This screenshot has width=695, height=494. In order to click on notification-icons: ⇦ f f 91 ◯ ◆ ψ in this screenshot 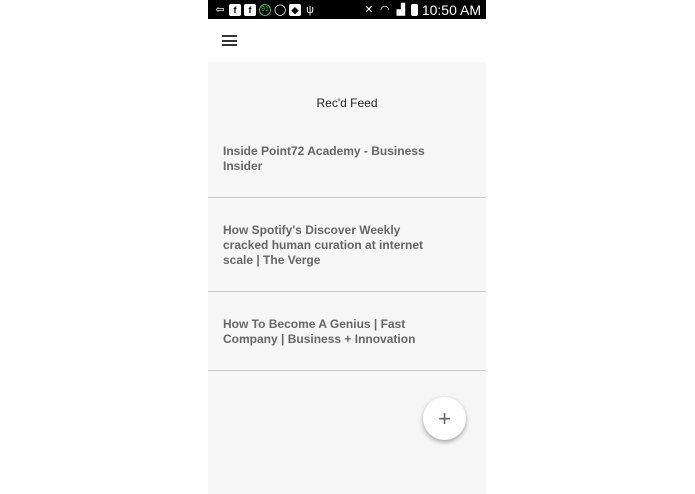, I will do `click(262, 9)`.